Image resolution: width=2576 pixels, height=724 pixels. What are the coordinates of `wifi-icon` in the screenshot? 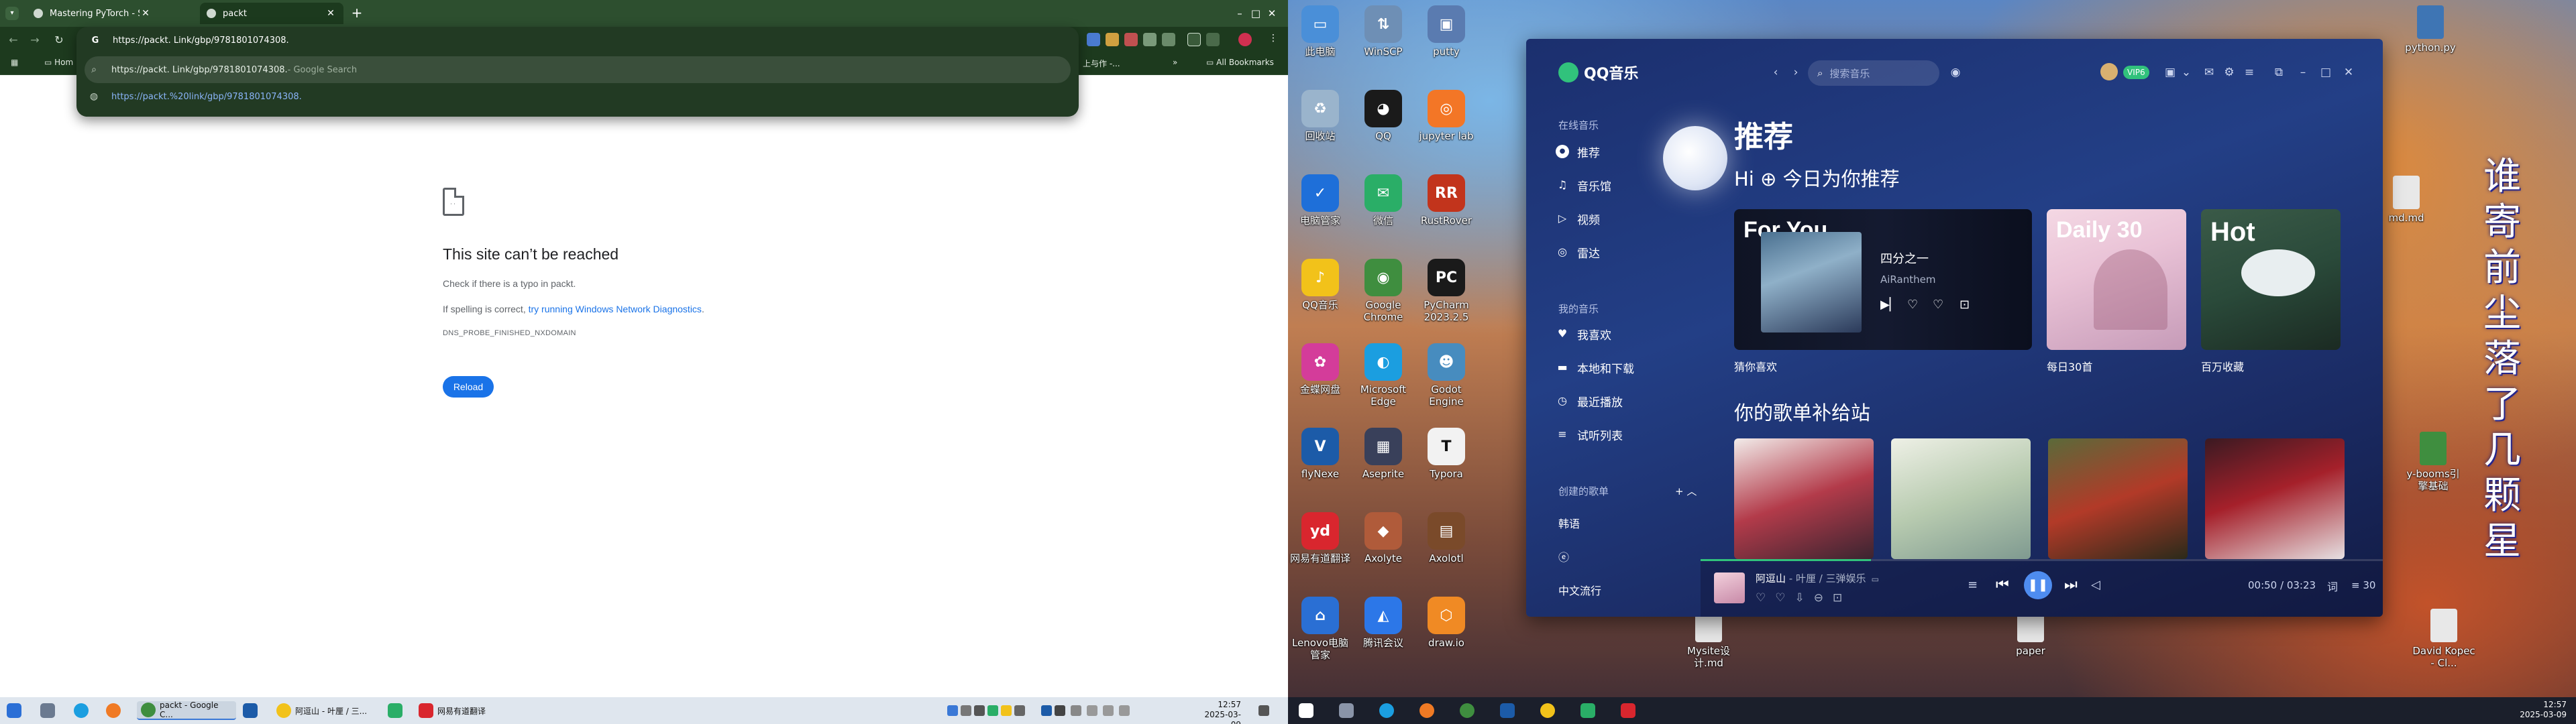 It's located at (1092, 710).